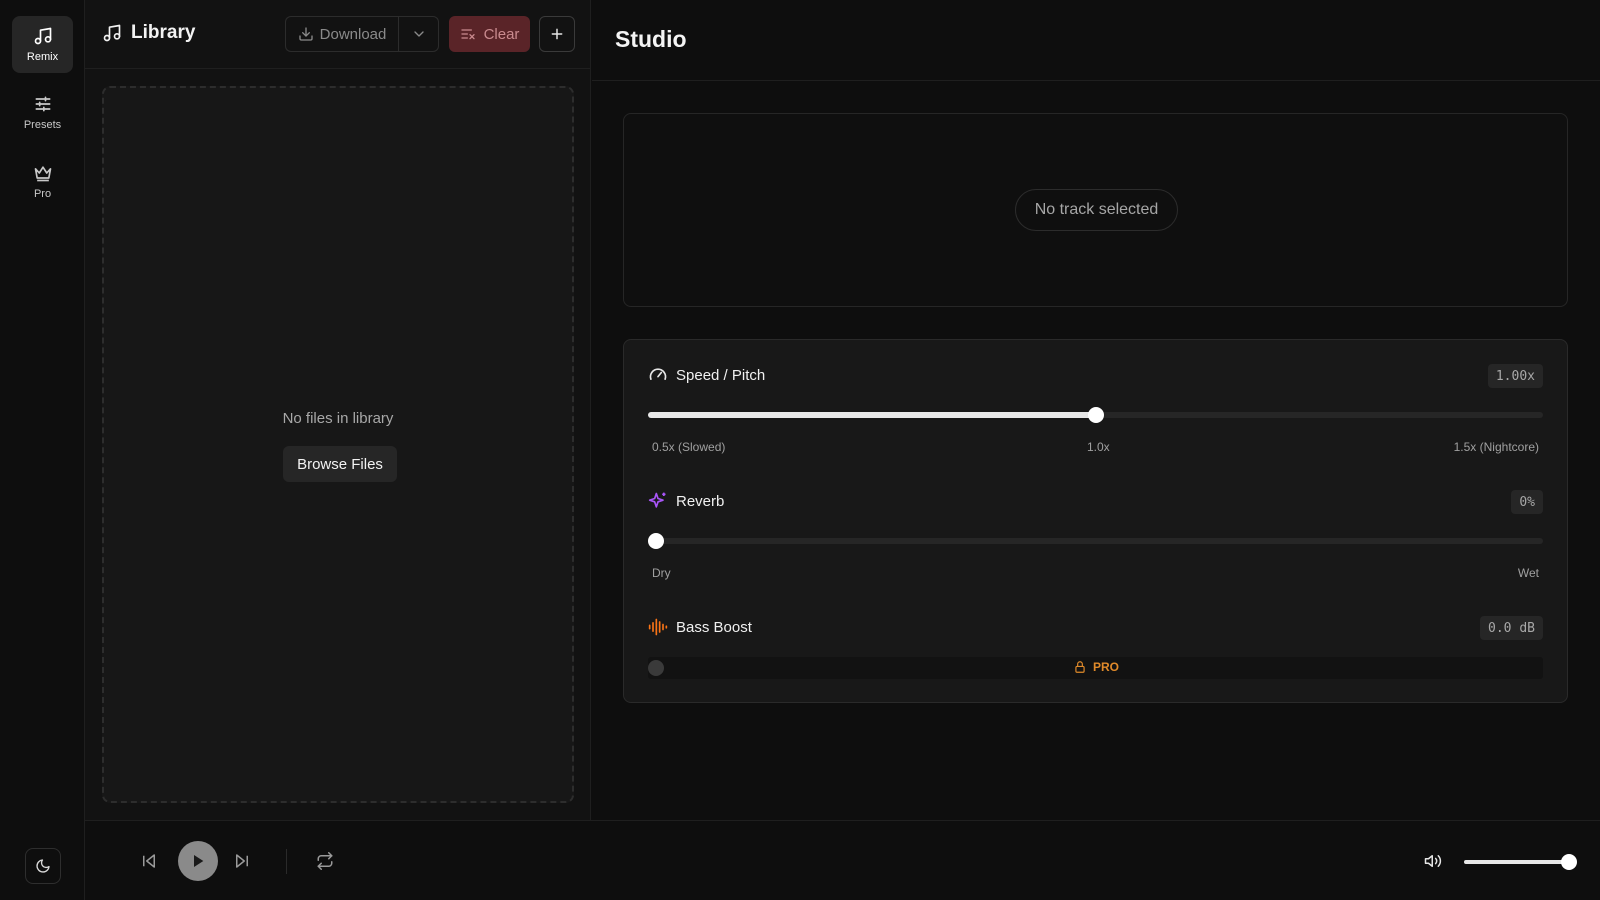  I want to click on bass-boost-title: Bass Boost, so click(700, 627).